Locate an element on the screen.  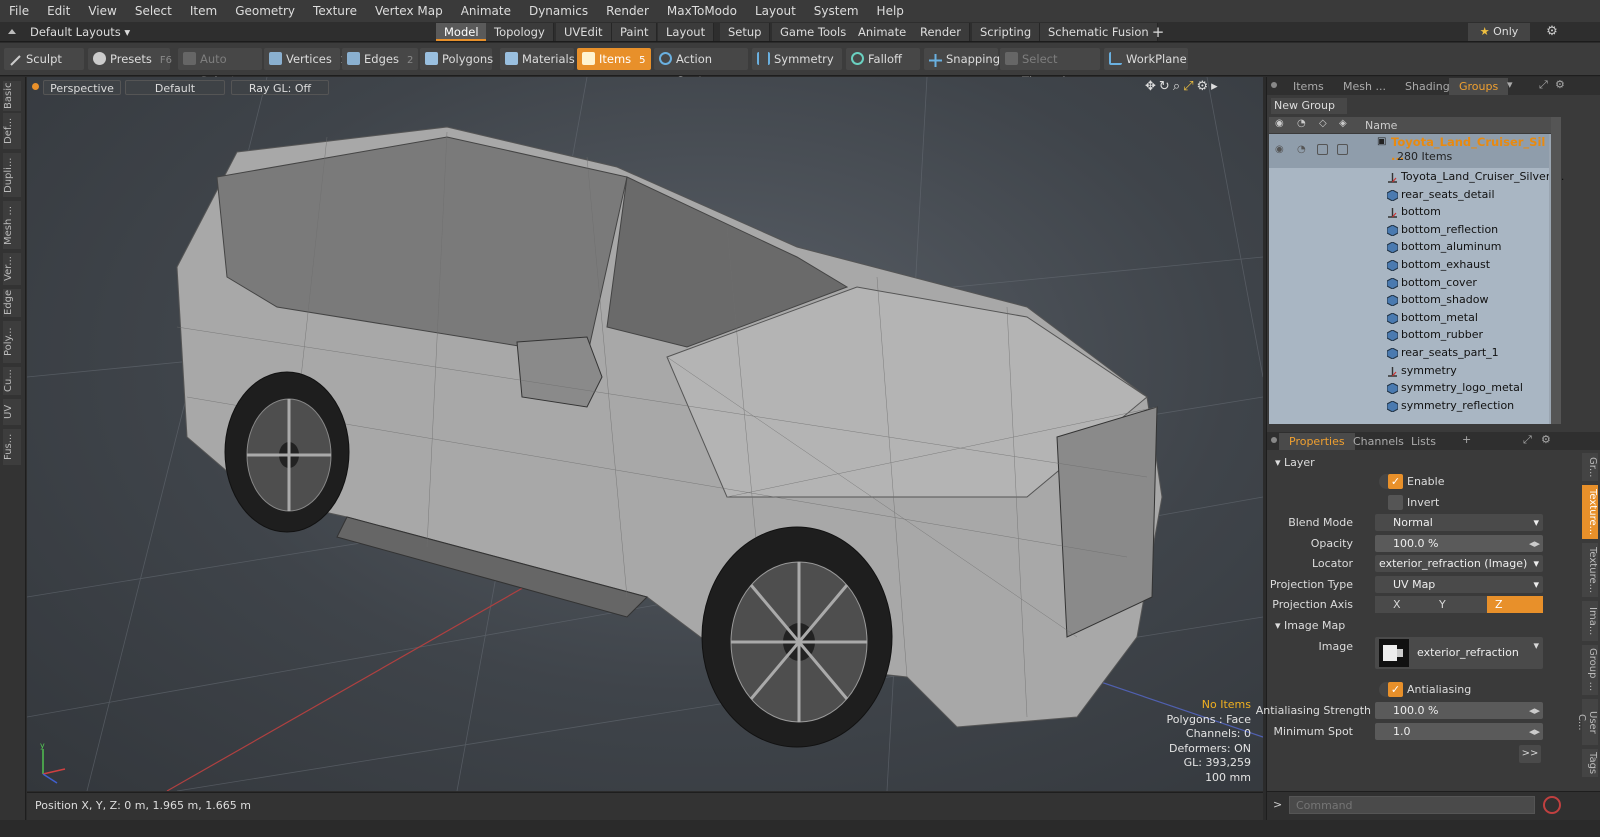
invert-checkbox is located at coordinates (1395, 502).